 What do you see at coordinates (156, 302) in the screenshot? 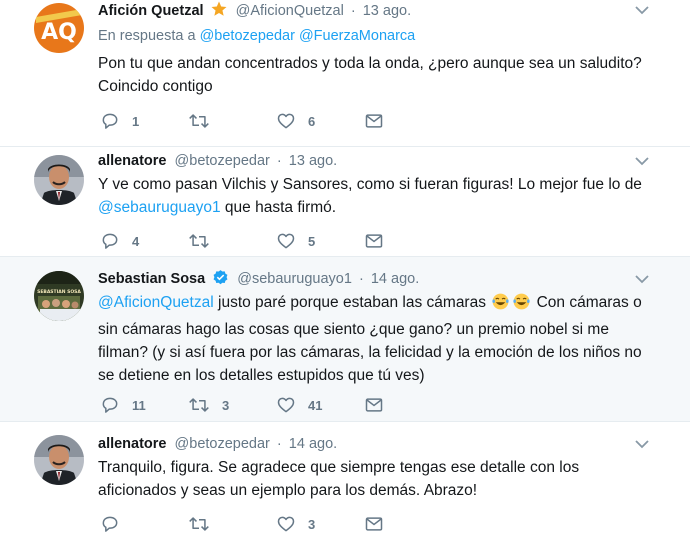
I see `mention-link: @AficionQuetzal` at bounding box center [156, 302].